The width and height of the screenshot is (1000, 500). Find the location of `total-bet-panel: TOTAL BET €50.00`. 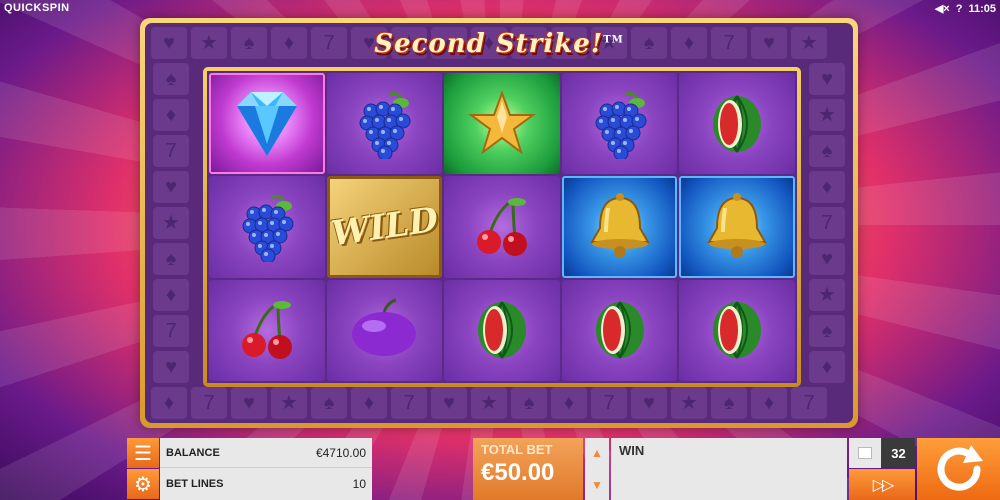

total-bet-panel: TOTAL BET €50.00 is located at coordinates (528, 469).